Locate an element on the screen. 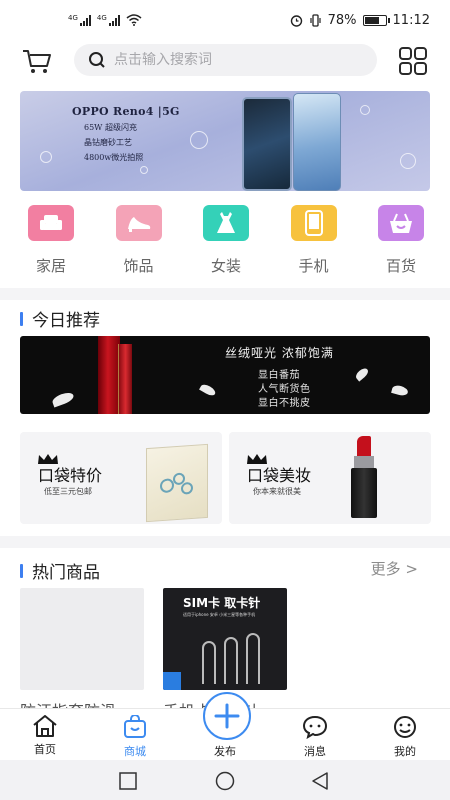 The width and height of the screenshot is (450, 800). tab-label: 商城 is located at coordinates (135, 751).